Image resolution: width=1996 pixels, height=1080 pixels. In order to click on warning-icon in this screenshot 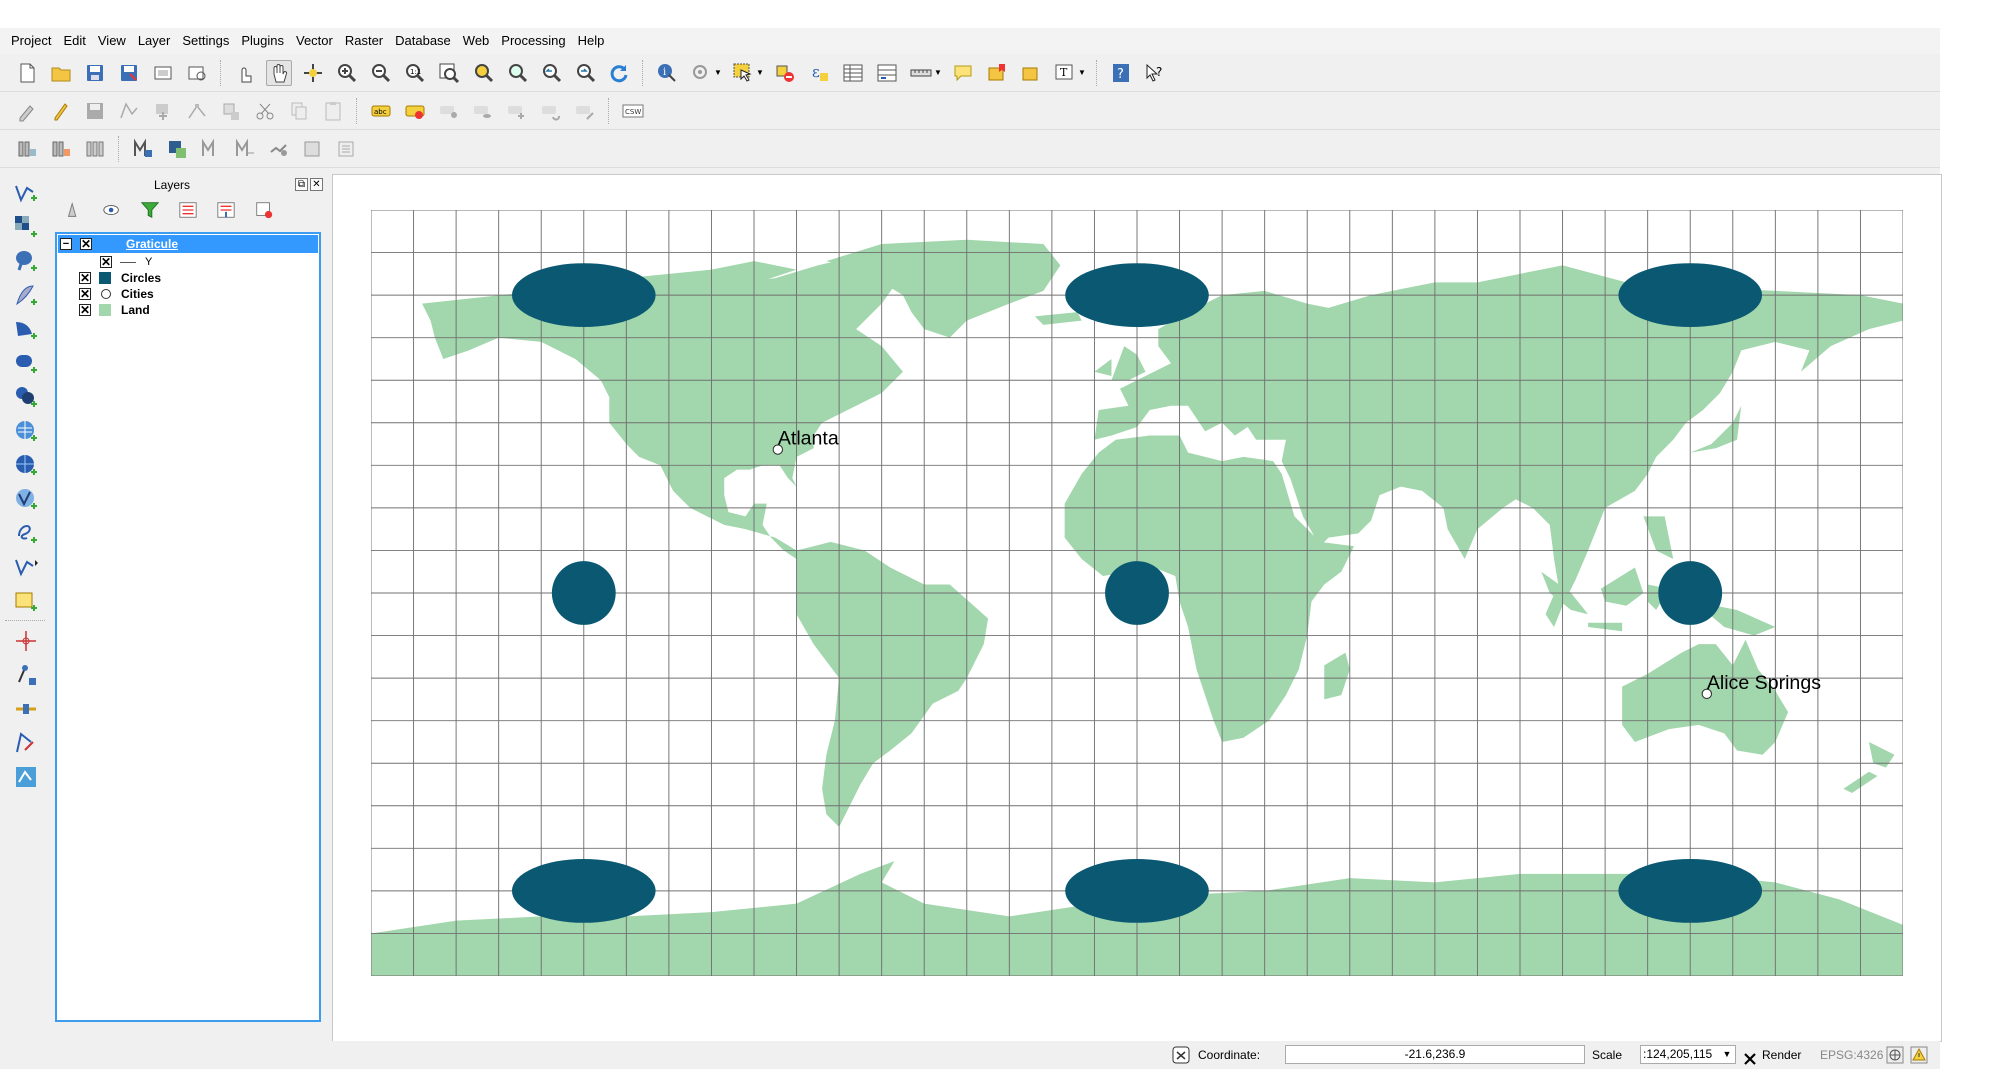, I will do `click(1919, 1055)`.